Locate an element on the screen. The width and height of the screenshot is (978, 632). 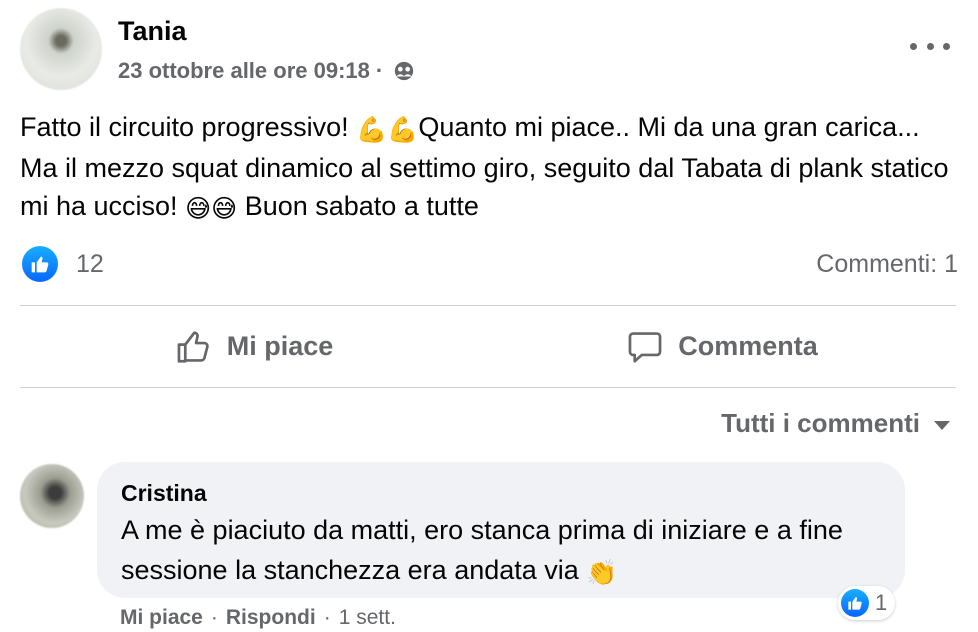
comment-time: 1 sett. is located at coordinates (367, 618).